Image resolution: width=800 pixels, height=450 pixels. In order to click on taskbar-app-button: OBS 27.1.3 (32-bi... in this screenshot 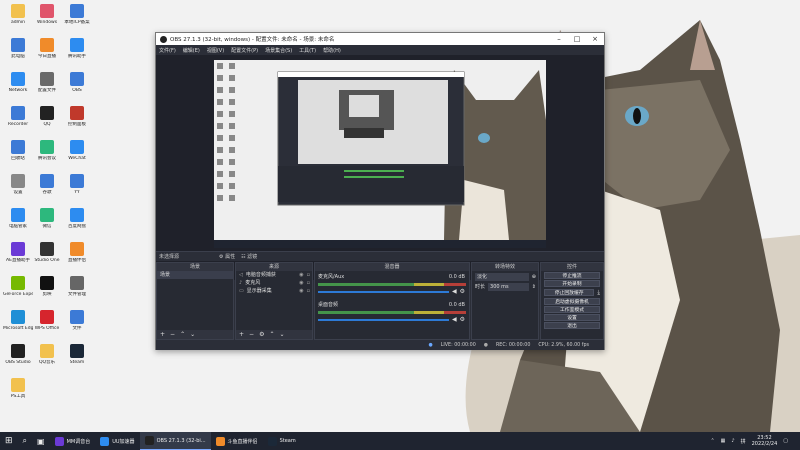, I will do `click(175, 441)`.